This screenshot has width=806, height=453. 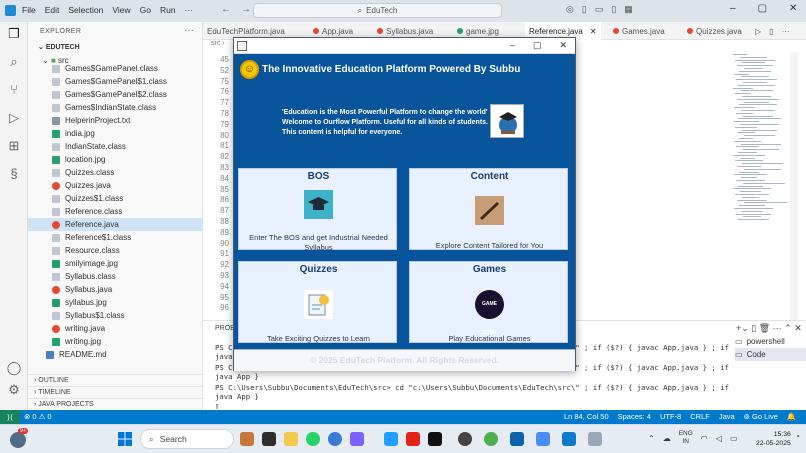 I want to click on file-item: HelperinProject.txt, so click(x=115, y=120).